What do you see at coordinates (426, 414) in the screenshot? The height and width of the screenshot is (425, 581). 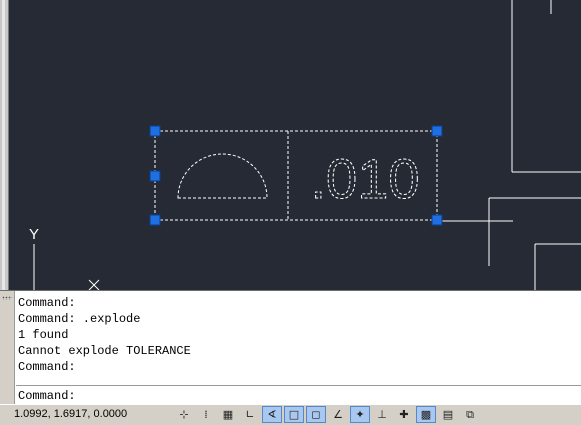 I see `transparency-icon: ▩` at bounding box center [426, 414].